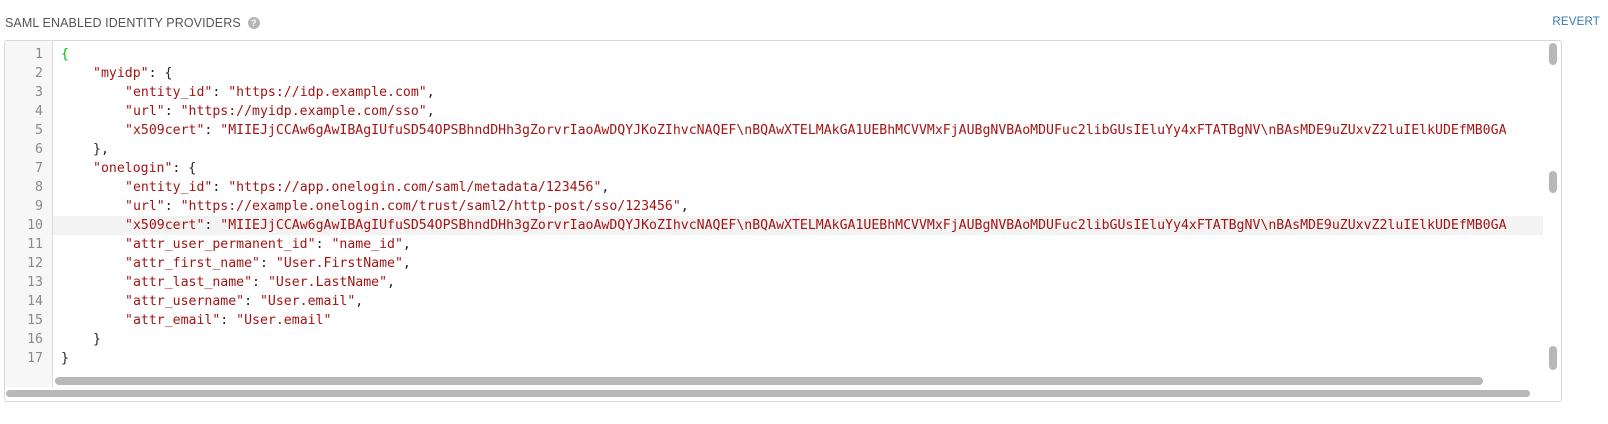 This screenshot has width=1608, height=424. I want to click on code-line: "myidp": {, so click(132, 73).